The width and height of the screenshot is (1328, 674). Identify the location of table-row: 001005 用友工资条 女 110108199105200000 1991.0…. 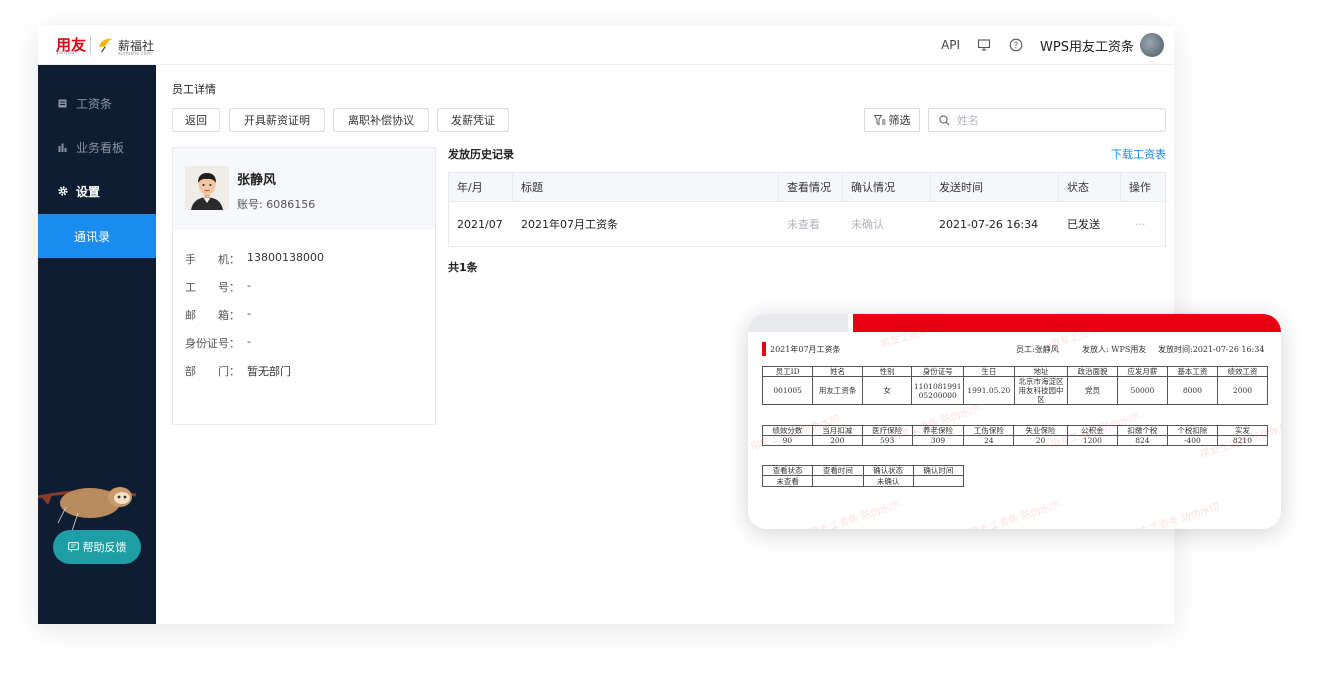
(1015, 390).